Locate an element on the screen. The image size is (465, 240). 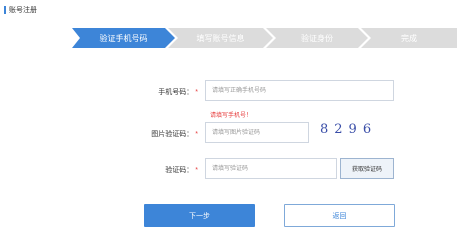
phone-label-row: 手机号码： * is located at coordinates (153, 92).